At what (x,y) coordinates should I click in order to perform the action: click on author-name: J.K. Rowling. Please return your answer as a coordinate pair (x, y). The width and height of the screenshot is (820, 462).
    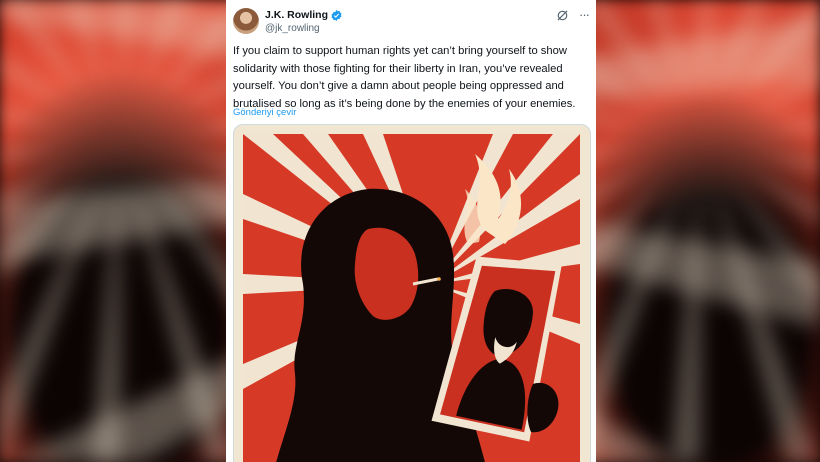
    Looking at the image, I should click on (296, 15).